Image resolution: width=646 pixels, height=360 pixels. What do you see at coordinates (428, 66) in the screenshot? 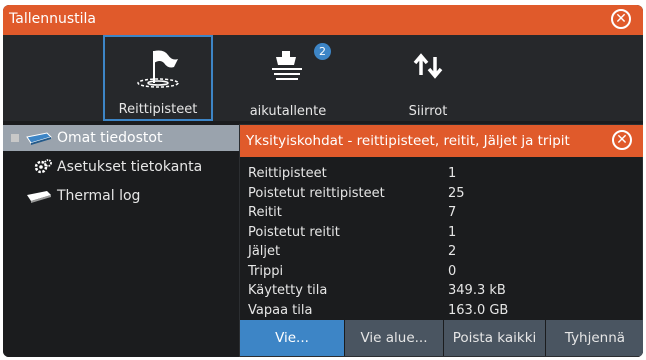
I see `transfer-arrows-icon` at bounding box center [428, 66].